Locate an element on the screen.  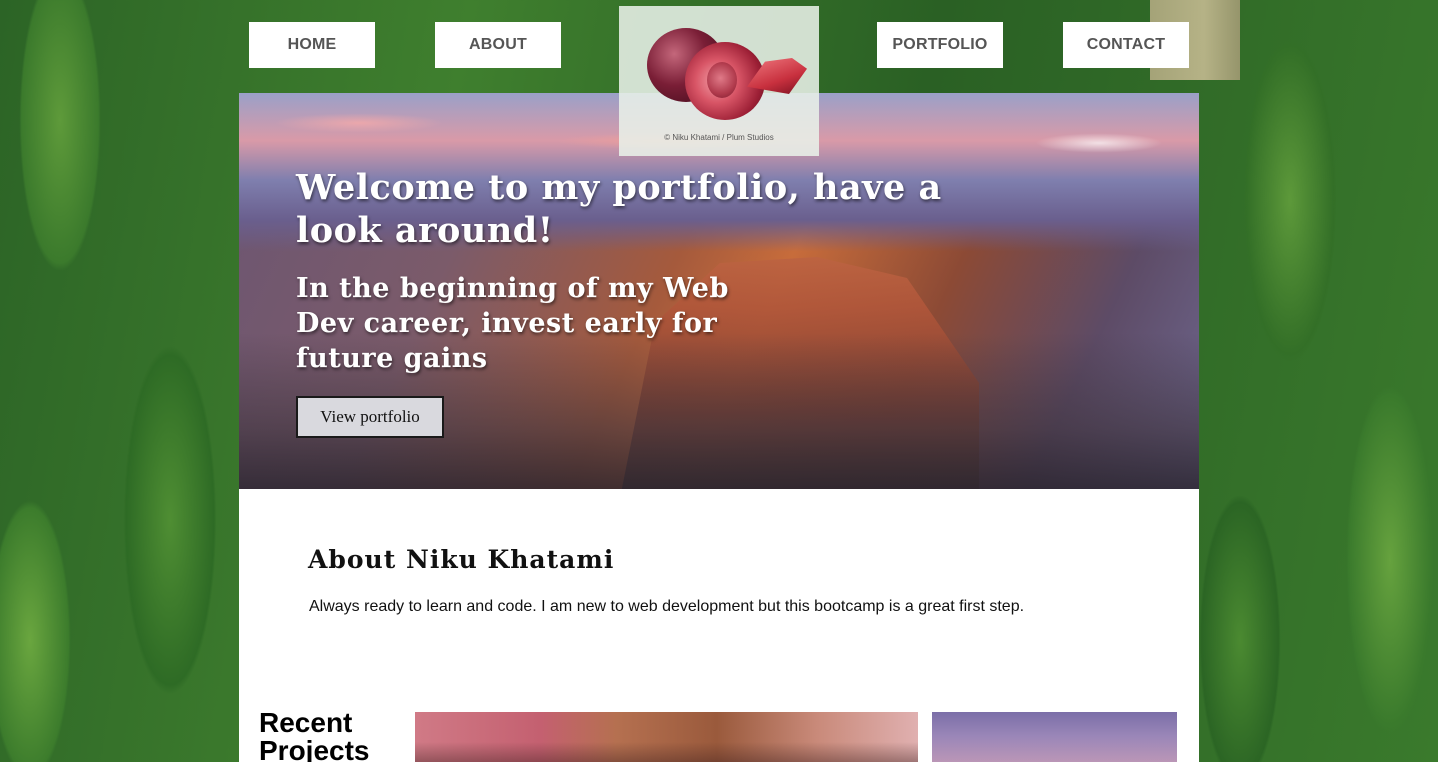
about-title: About Niku Khatami is located at coordinates (461, 559).